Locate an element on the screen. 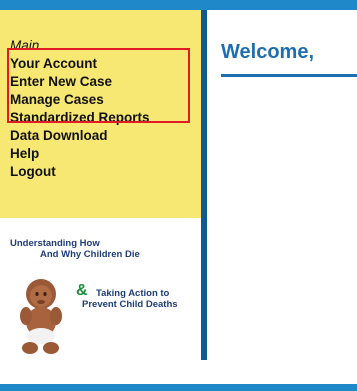 This screenshot has width=357, height=391. promo-line-4: Prevent Child Deaths is located at coordinates (130, 304).